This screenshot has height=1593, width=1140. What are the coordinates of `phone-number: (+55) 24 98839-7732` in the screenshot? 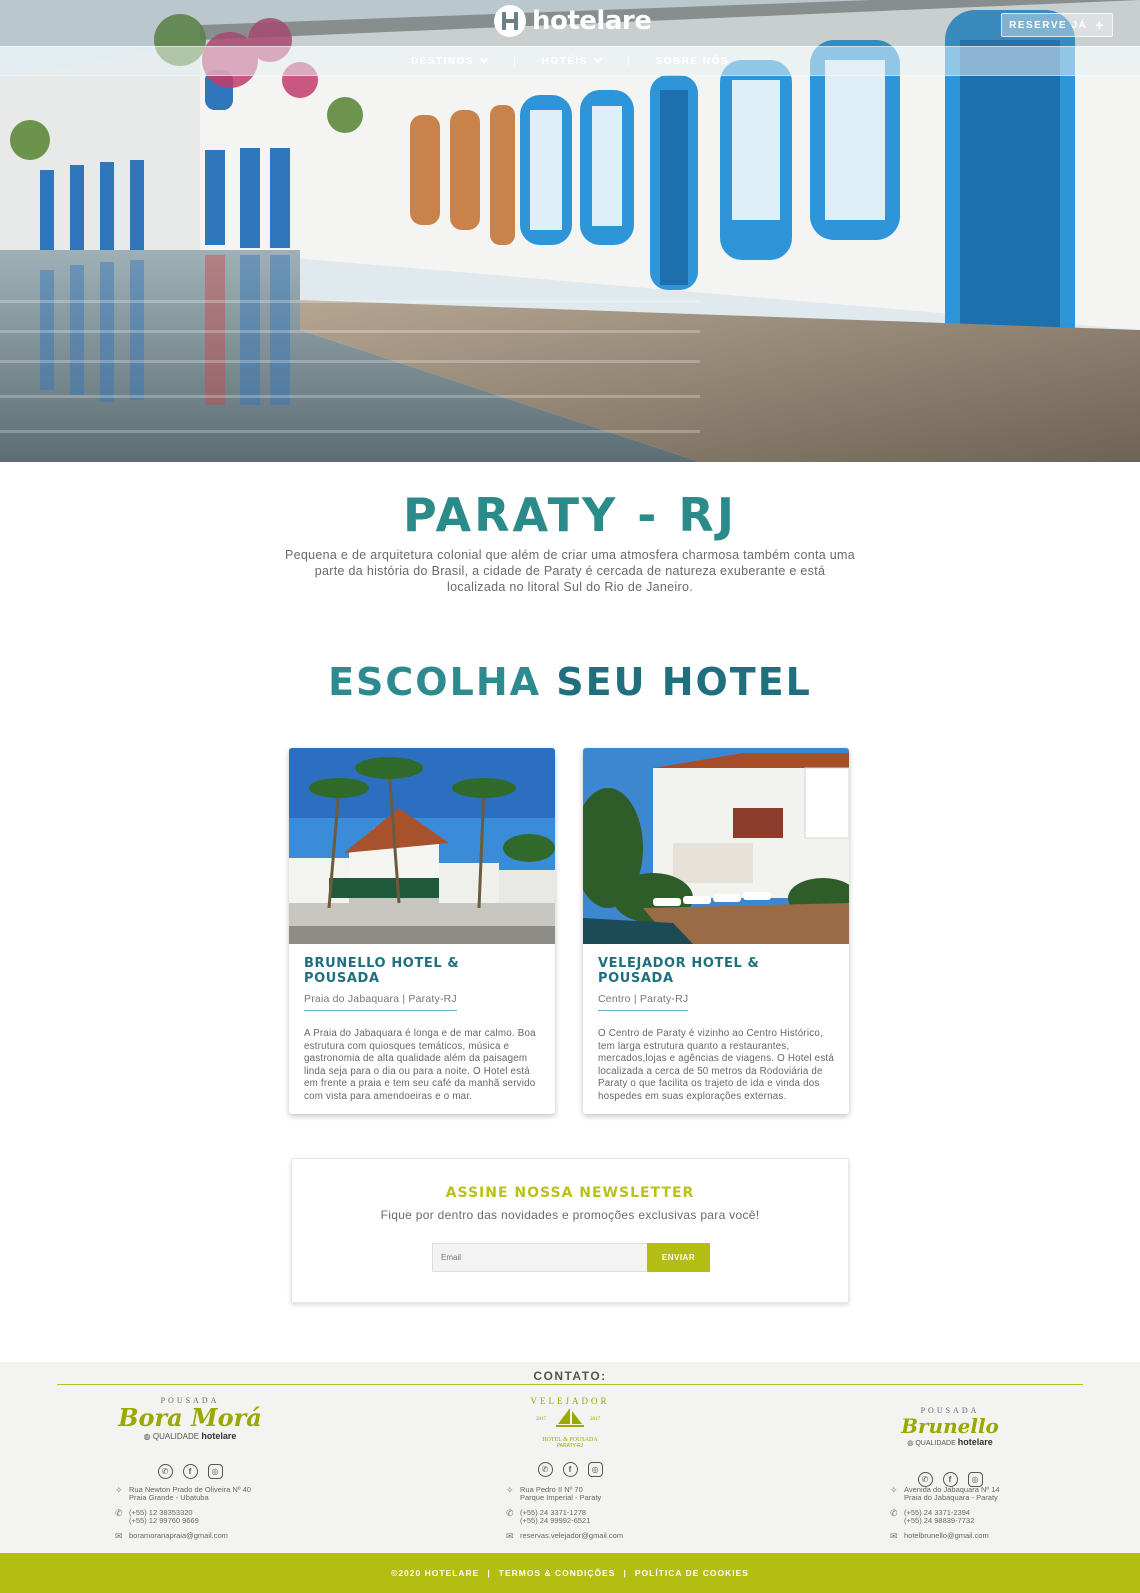 It's located at (939, 1521).